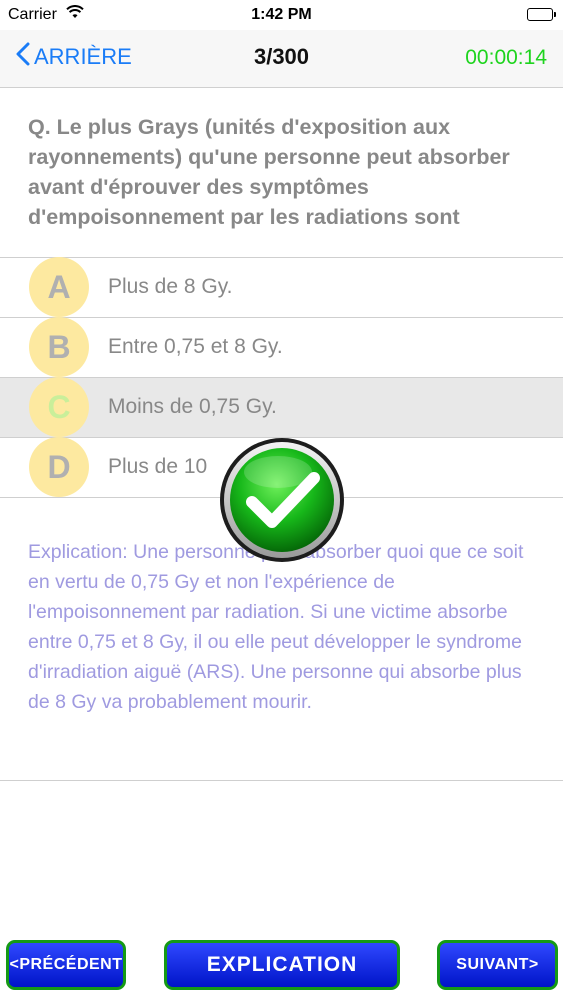 The image size is (563, 1000). What do you see at coordinates (66, 965) in the screenshot?
I see `previous-button: <PRÉCÉDENT` at bounding box center [66, 965].